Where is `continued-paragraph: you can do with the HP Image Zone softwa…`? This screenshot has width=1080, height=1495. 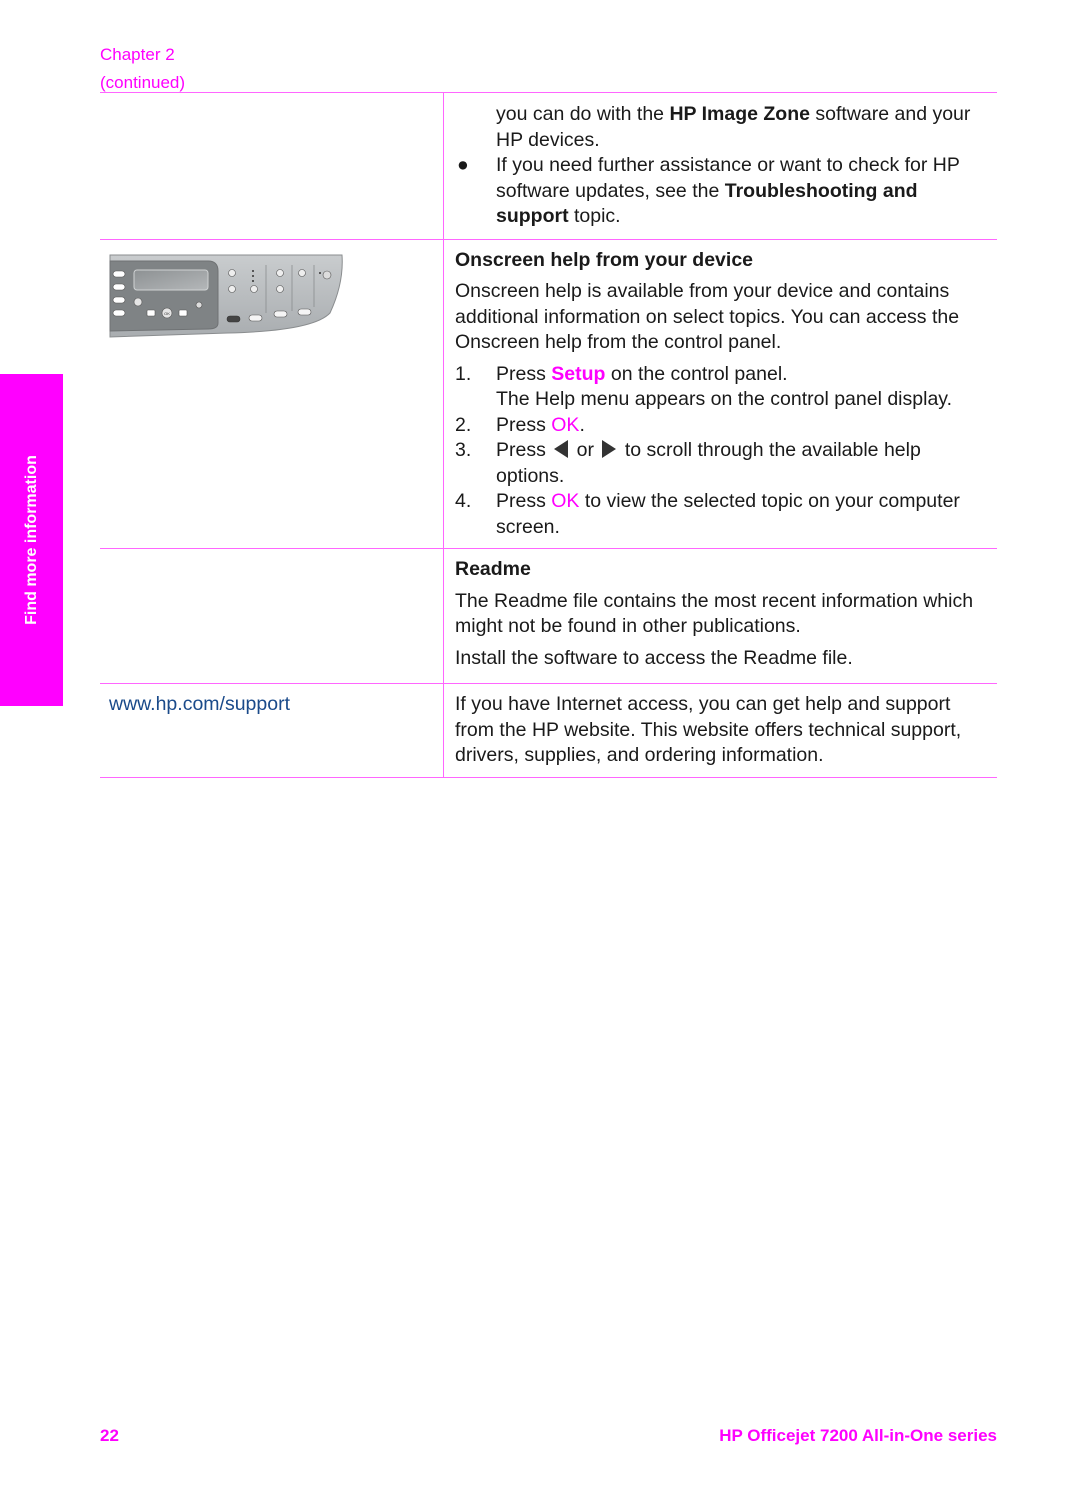 continued-paragraph: you can do with the HP Image Zone softwa… is located at coordinates (733, 127).